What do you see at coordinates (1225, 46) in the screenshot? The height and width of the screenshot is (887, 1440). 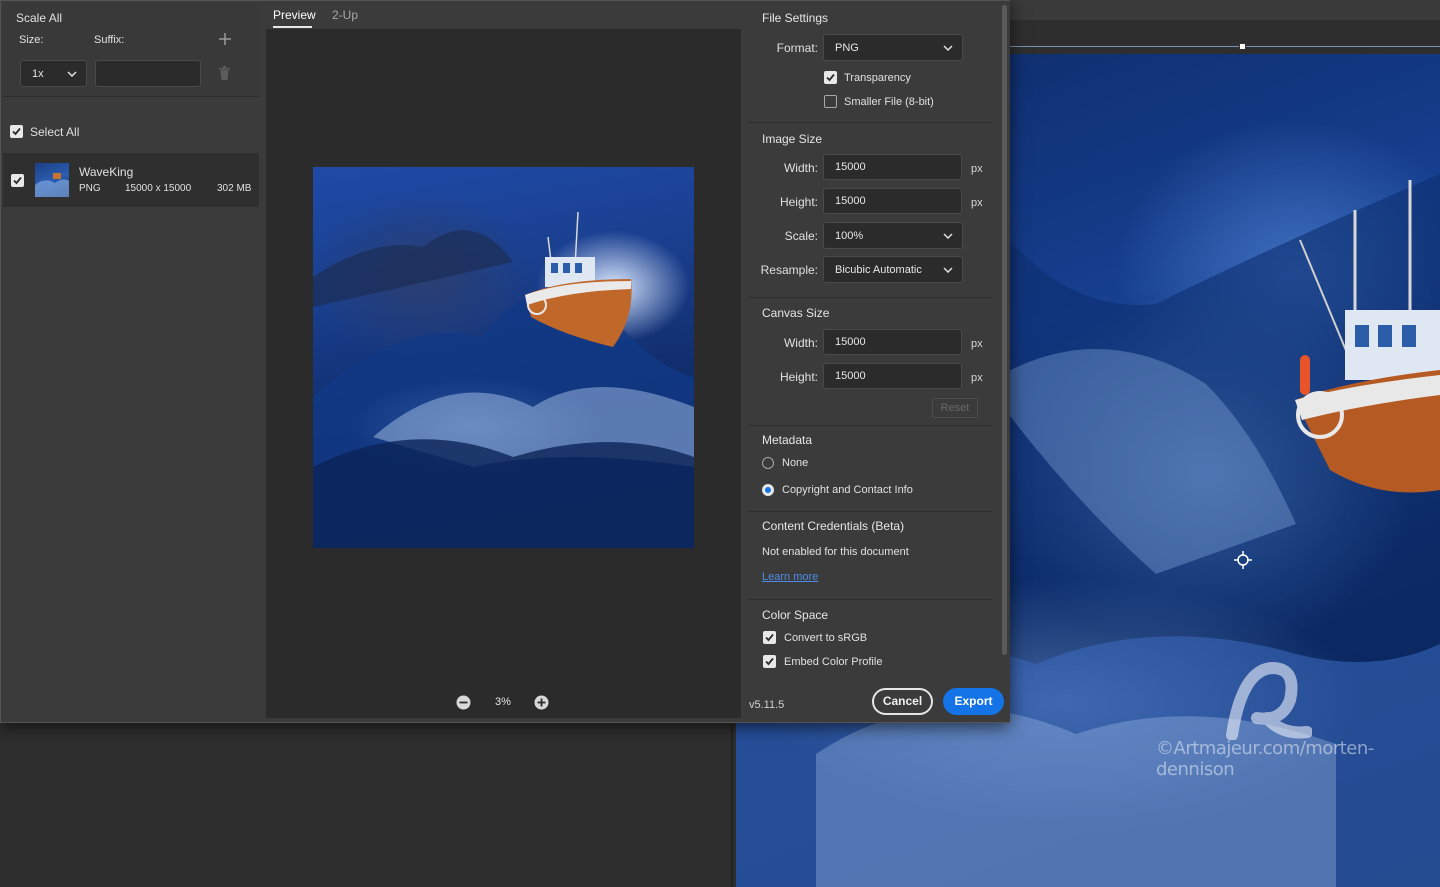 I see `selection-guide-line` at bounding box center [1225, 46].